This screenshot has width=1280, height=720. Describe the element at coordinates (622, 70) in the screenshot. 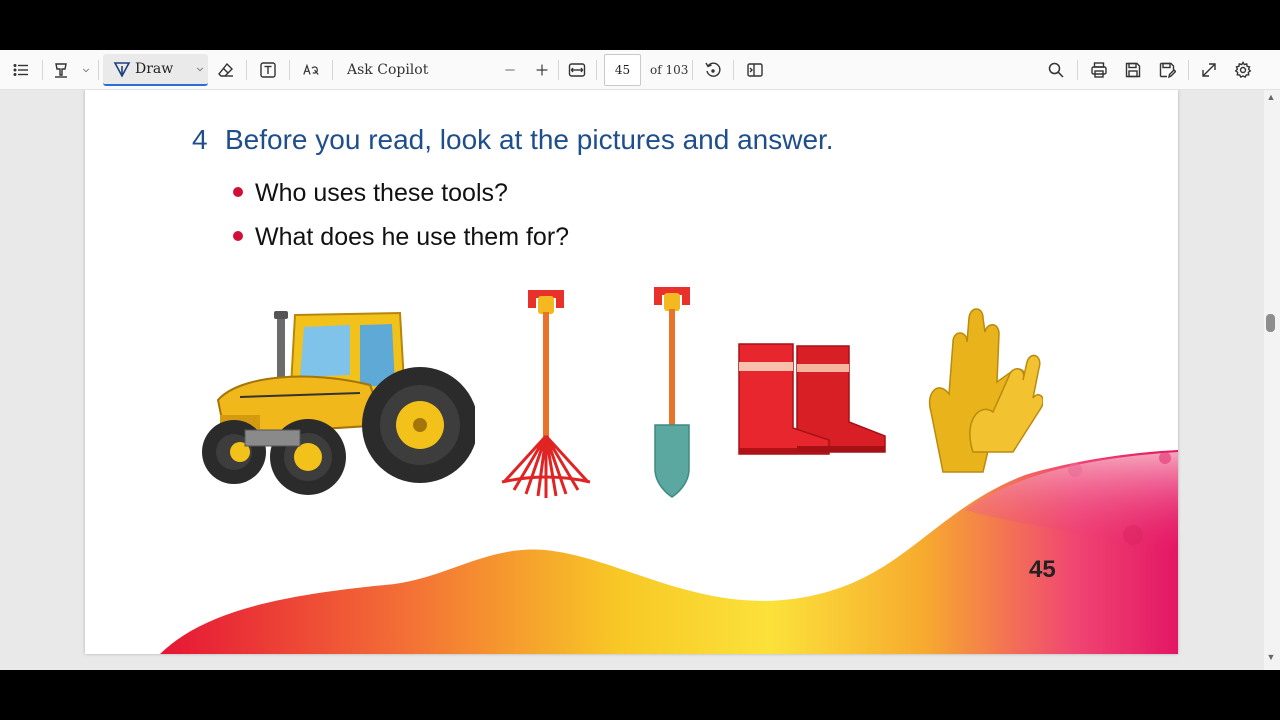

I see `page-number-input` at that location.